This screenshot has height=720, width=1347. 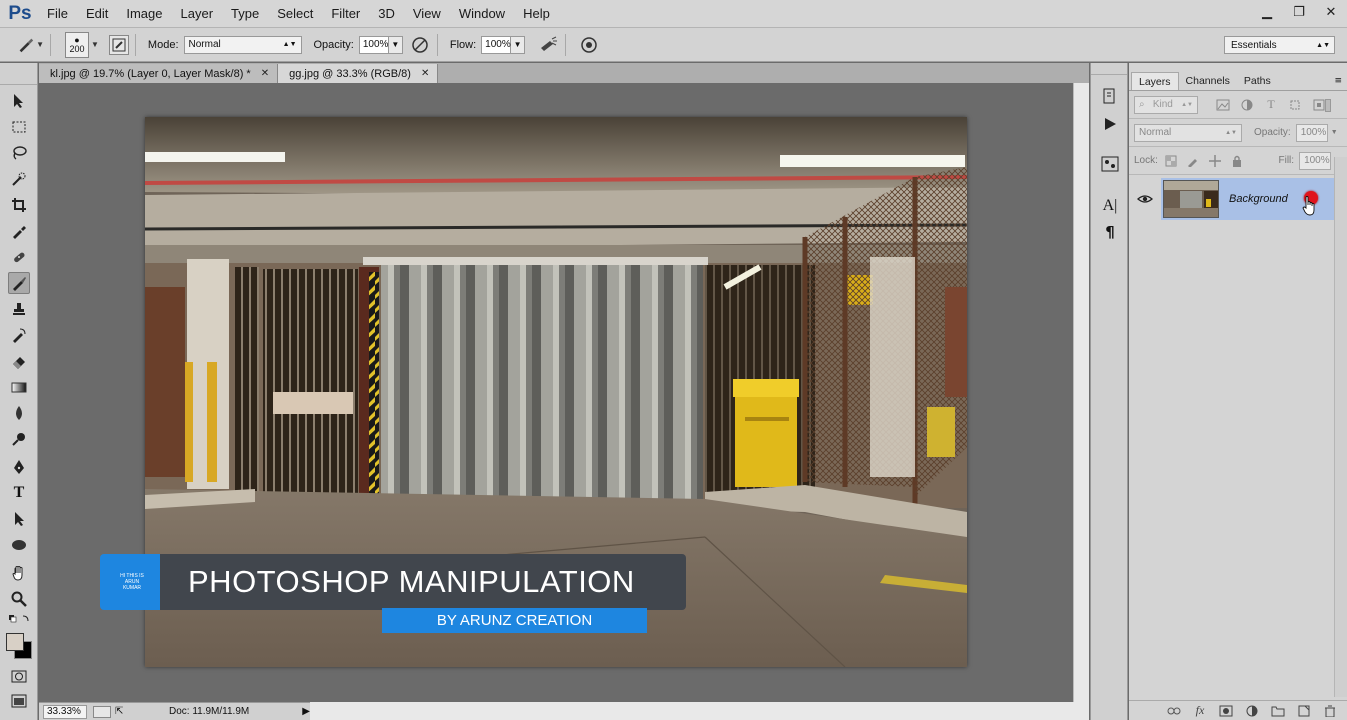 What do you see at coordinates (19, 413) in the screenshot?
I see `blur-tool-icon` at bounding box center [19, 413].